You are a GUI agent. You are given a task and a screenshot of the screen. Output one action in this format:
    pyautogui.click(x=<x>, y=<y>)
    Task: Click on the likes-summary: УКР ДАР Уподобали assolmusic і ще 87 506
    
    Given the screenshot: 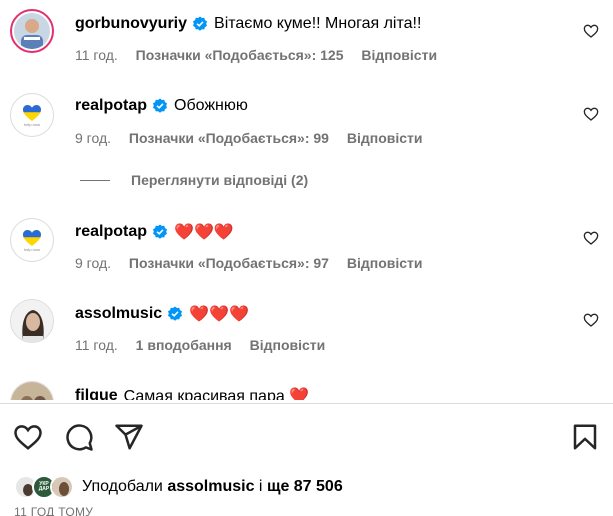 What is the action you would take?
    pyautogui.click(x=178, y=487)
    